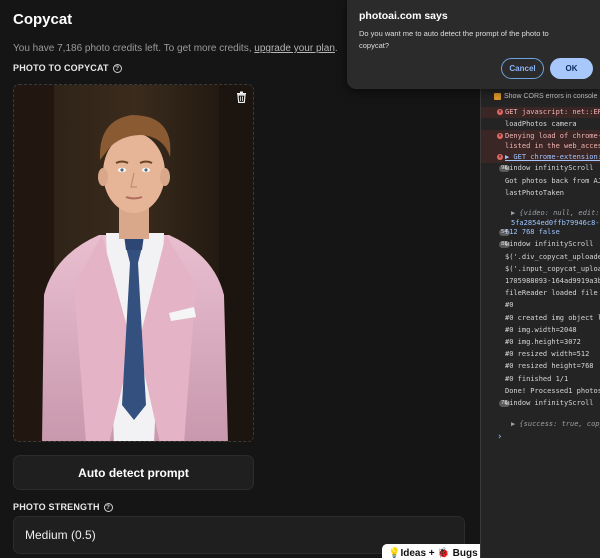  I want to click on console-line: lastPhotoTaken, so click(535, 193).